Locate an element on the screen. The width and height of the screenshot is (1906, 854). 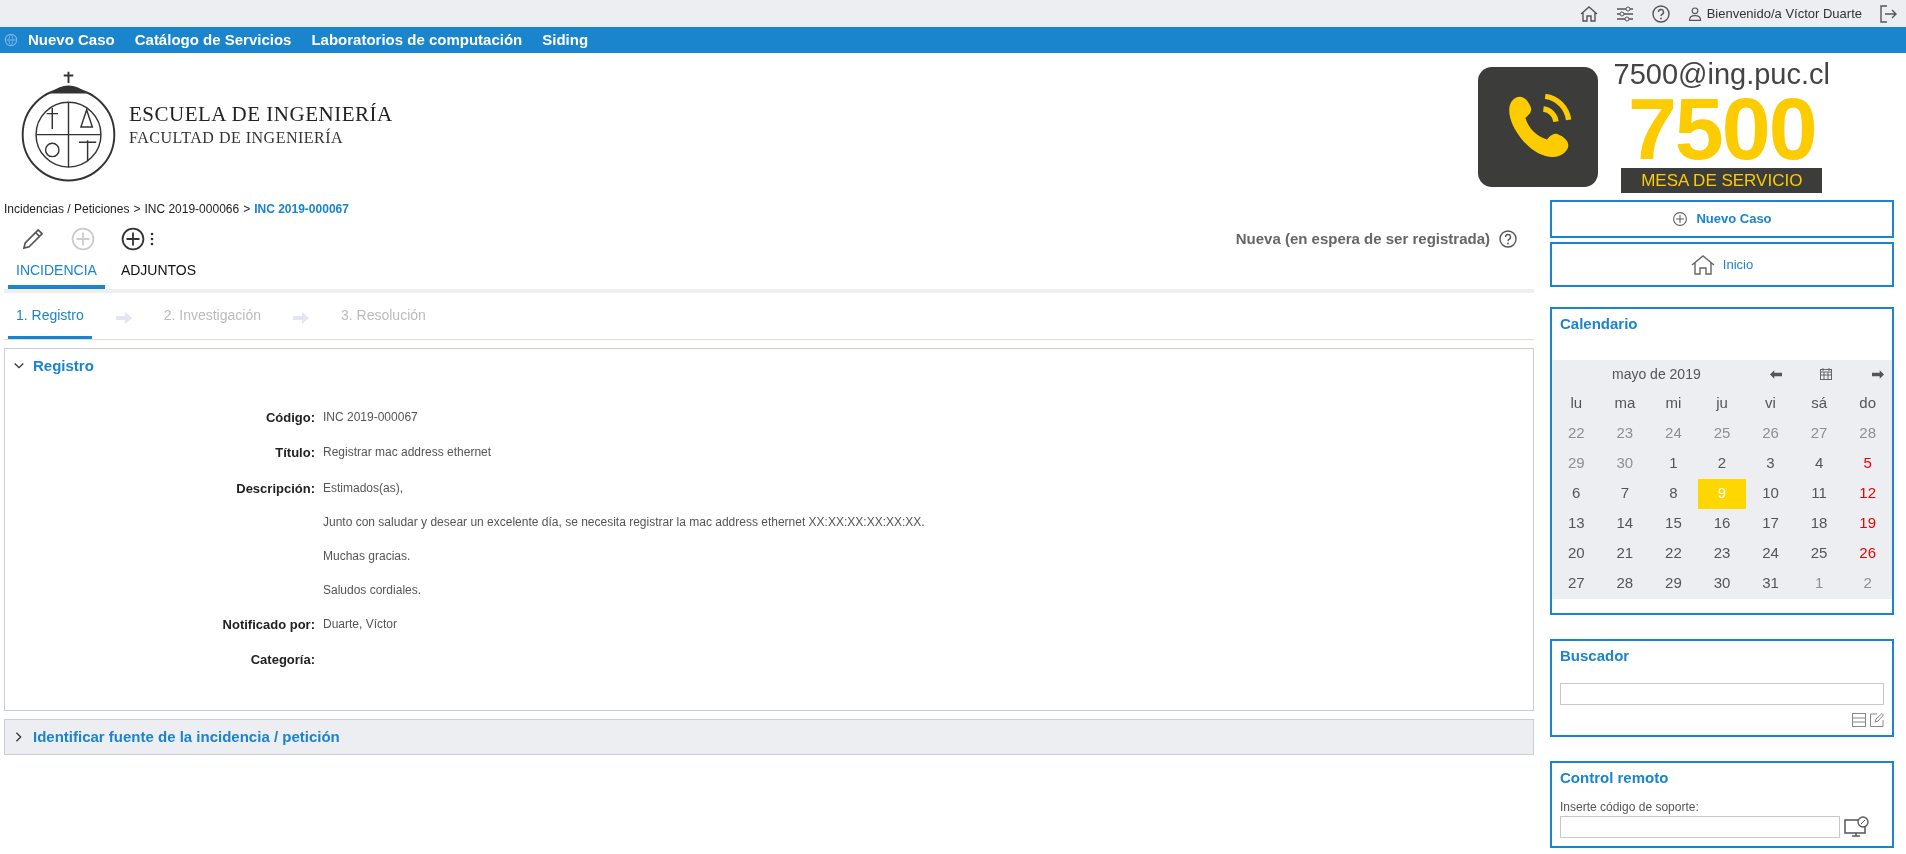
greeting-text: Bienvenido/a Víctor Duarte is located at coordinates (1784, 13).